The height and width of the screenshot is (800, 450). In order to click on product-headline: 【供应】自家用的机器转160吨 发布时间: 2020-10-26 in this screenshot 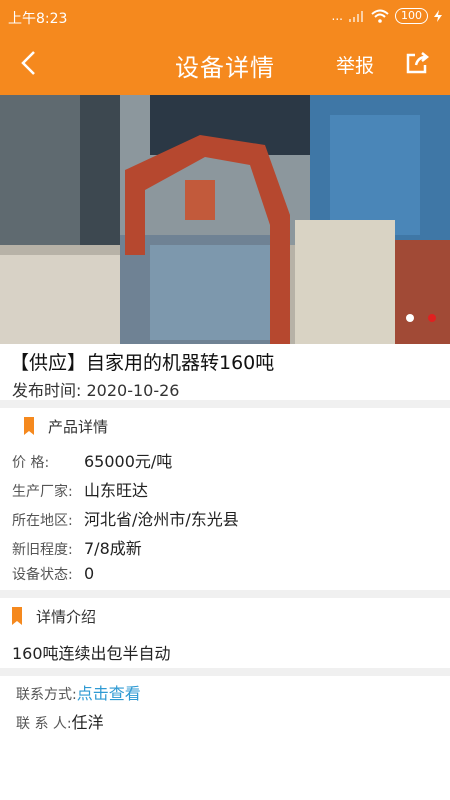, I will do `click(225, 372)`.